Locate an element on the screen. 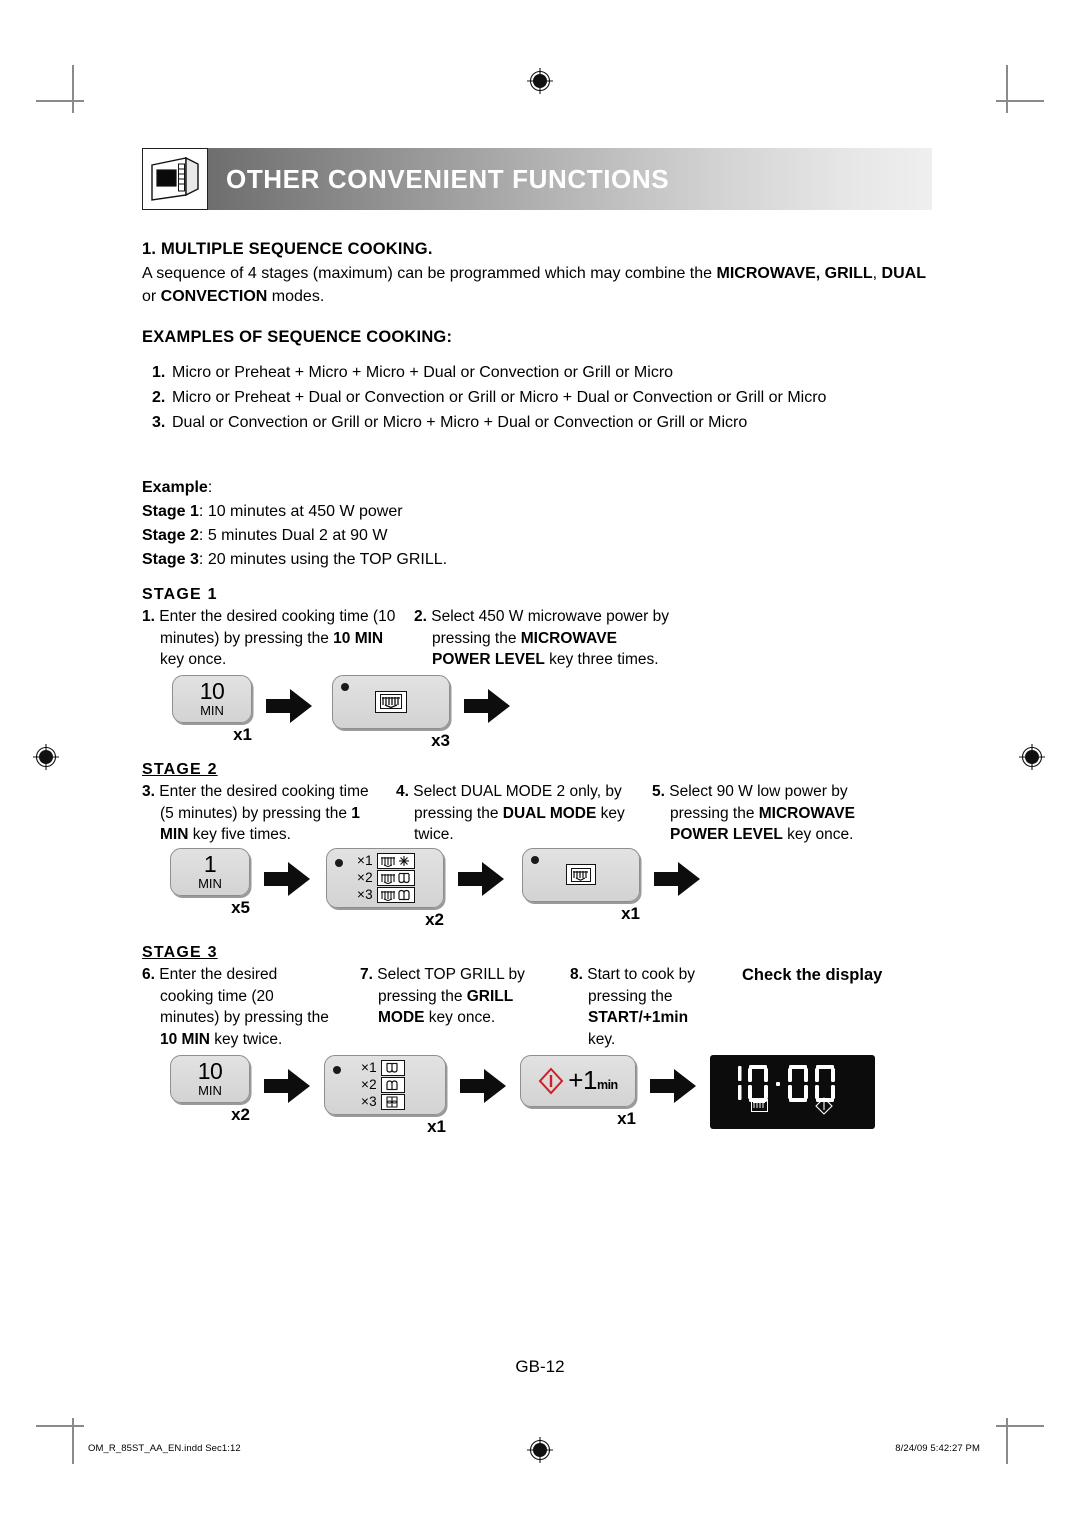 This screenshot has width=1080, height=1527. stage-3-label: STAGE 3 is located at coordinates (180, 952).